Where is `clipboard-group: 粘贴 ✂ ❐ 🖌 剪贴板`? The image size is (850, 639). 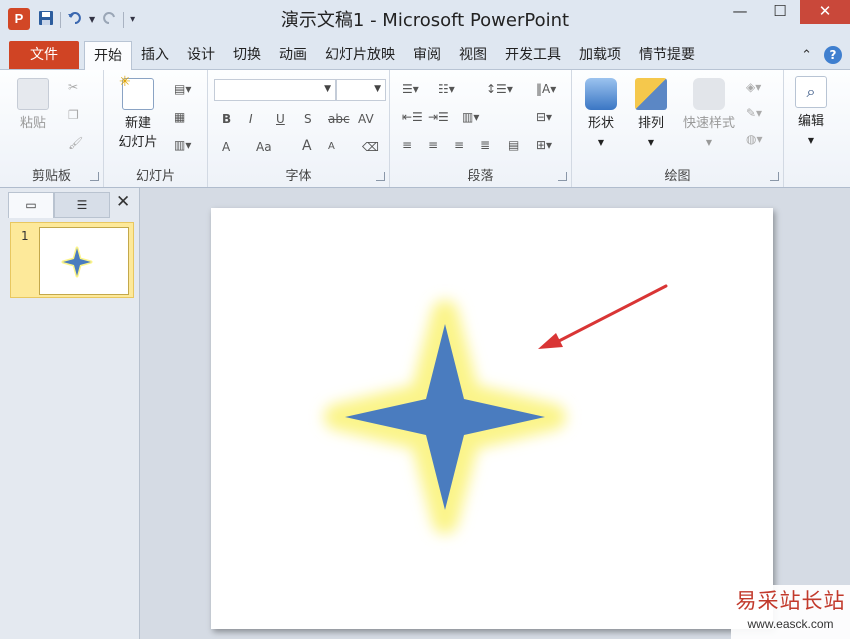
clipboard-group: 粘贴 ✂ ❐ 🖌 剪贴板 is located at coordinates (52, 128).